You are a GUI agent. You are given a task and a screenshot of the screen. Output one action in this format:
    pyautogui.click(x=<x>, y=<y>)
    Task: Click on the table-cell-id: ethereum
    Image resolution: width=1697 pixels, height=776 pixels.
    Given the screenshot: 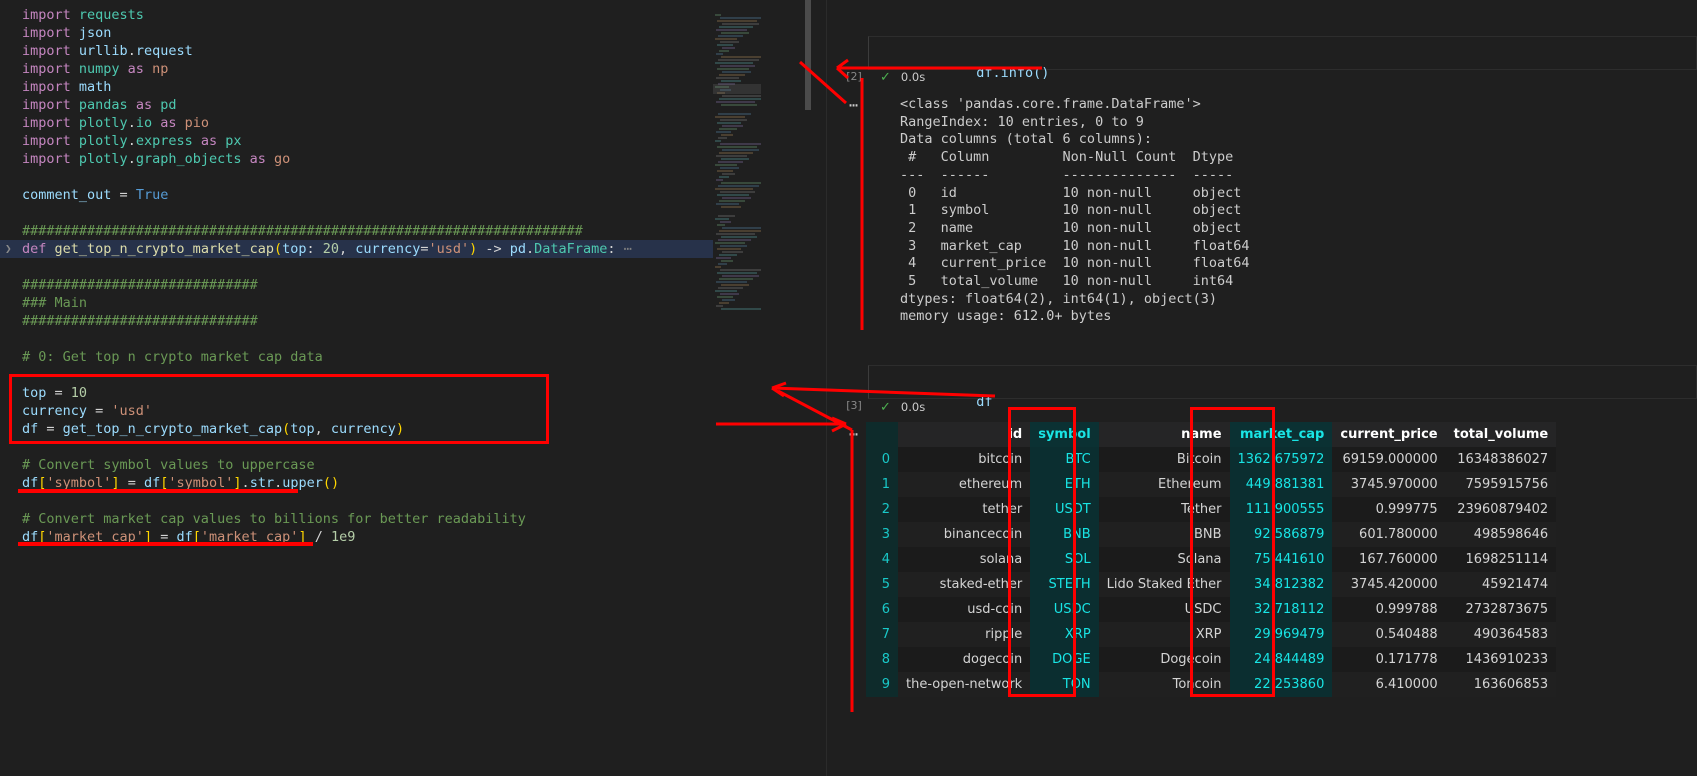 What is the action you would take?
    pyautogui.click(x=990, y=484)
    